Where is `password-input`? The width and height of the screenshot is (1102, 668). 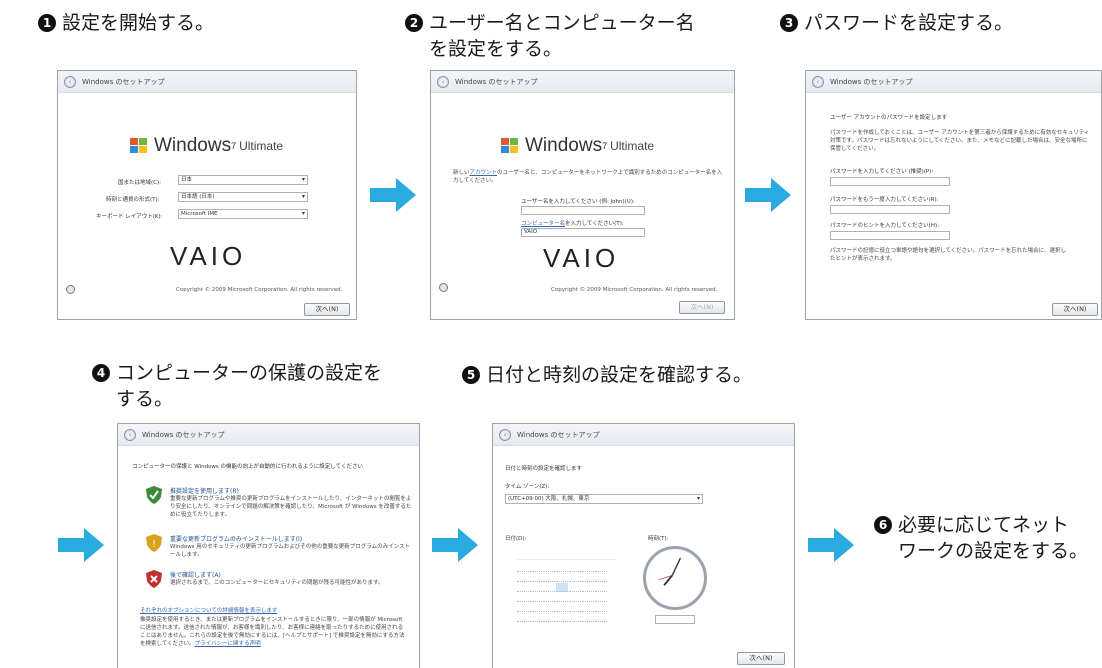 password-input is located at coordinates (890, 181).